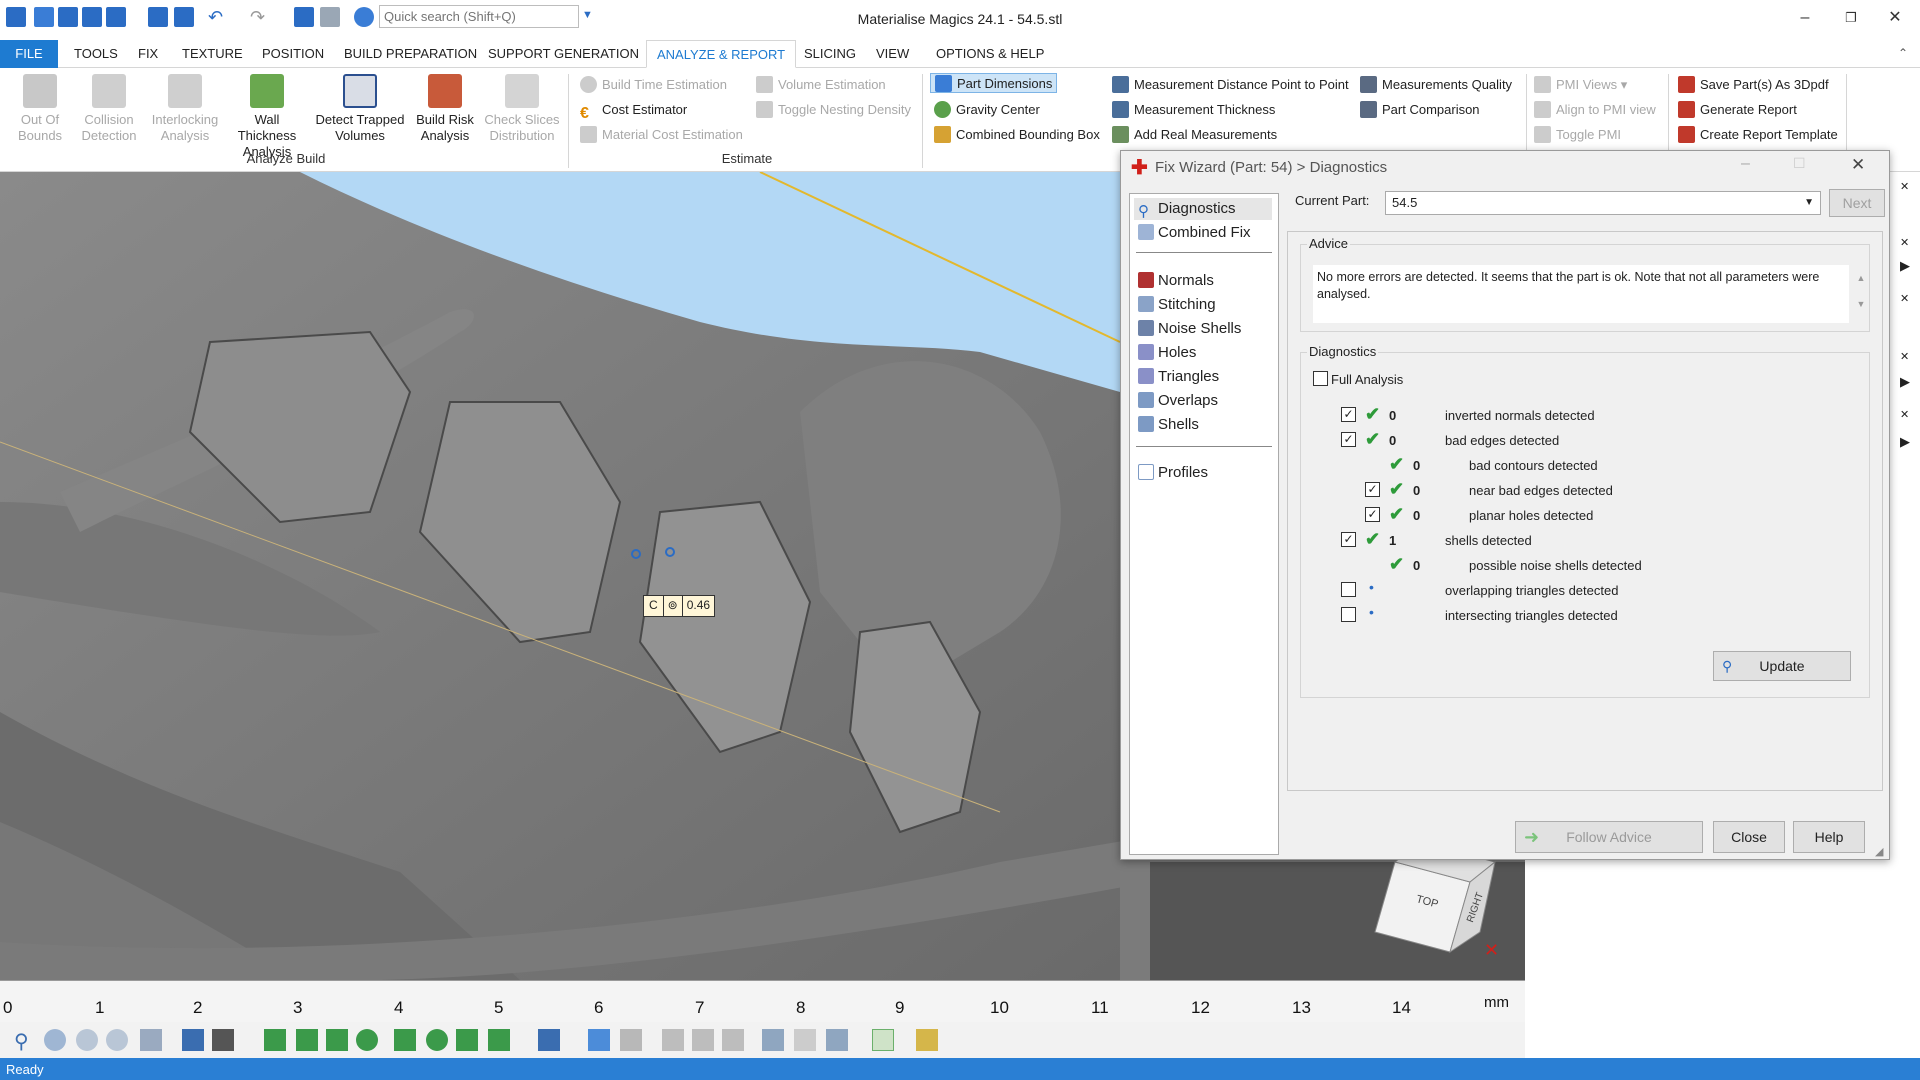 The height and width of the screenshot is (1080, 1920). What do you see at coordinates (218, 17) in the screenshot?
I see `undo-icon: ↶` at bounding box center [218, 17].